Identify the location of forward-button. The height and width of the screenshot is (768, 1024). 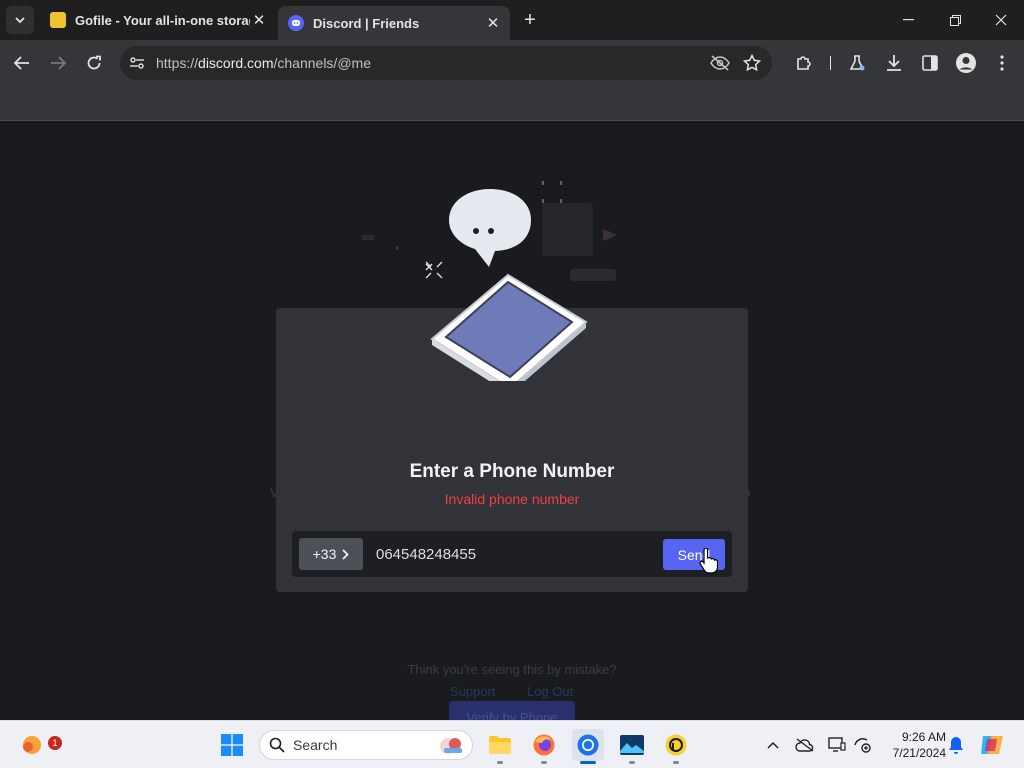
(58, 63).